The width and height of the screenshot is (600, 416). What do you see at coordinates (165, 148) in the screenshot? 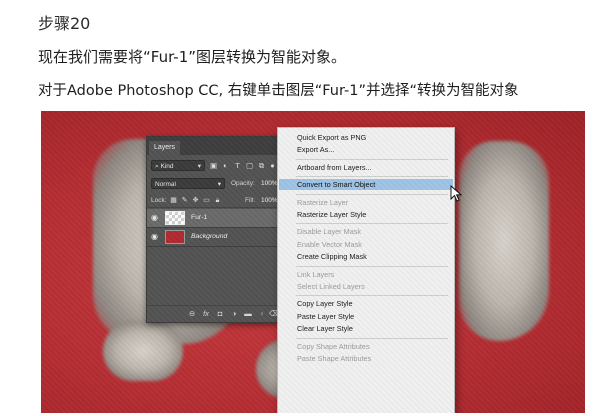
I see `tab-layers: Layers` at bounding box center [165, 148].